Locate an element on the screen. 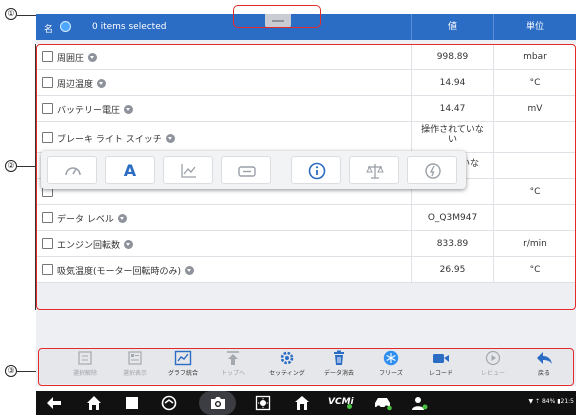 Image resolution: width=576 pixels, height=415 pixels. user-feedback-icon is located at coordinates (420, 403).